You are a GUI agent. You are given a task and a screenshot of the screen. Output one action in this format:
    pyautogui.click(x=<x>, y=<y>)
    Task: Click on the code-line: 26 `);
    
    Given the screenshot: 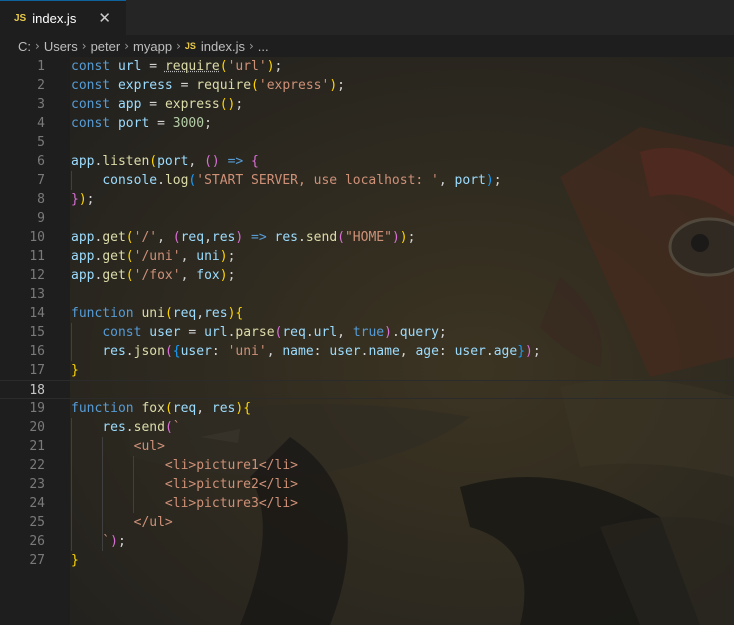 What is the action you would take?
    pyautogui.click(x=367, y=541)
    